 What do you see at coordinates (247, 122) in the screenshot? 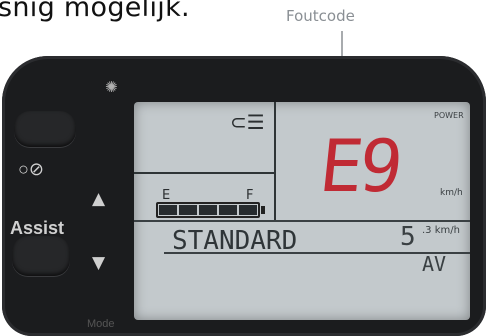
I see `headlight-icon: ⊂☰` at bounding box center [247, 122].